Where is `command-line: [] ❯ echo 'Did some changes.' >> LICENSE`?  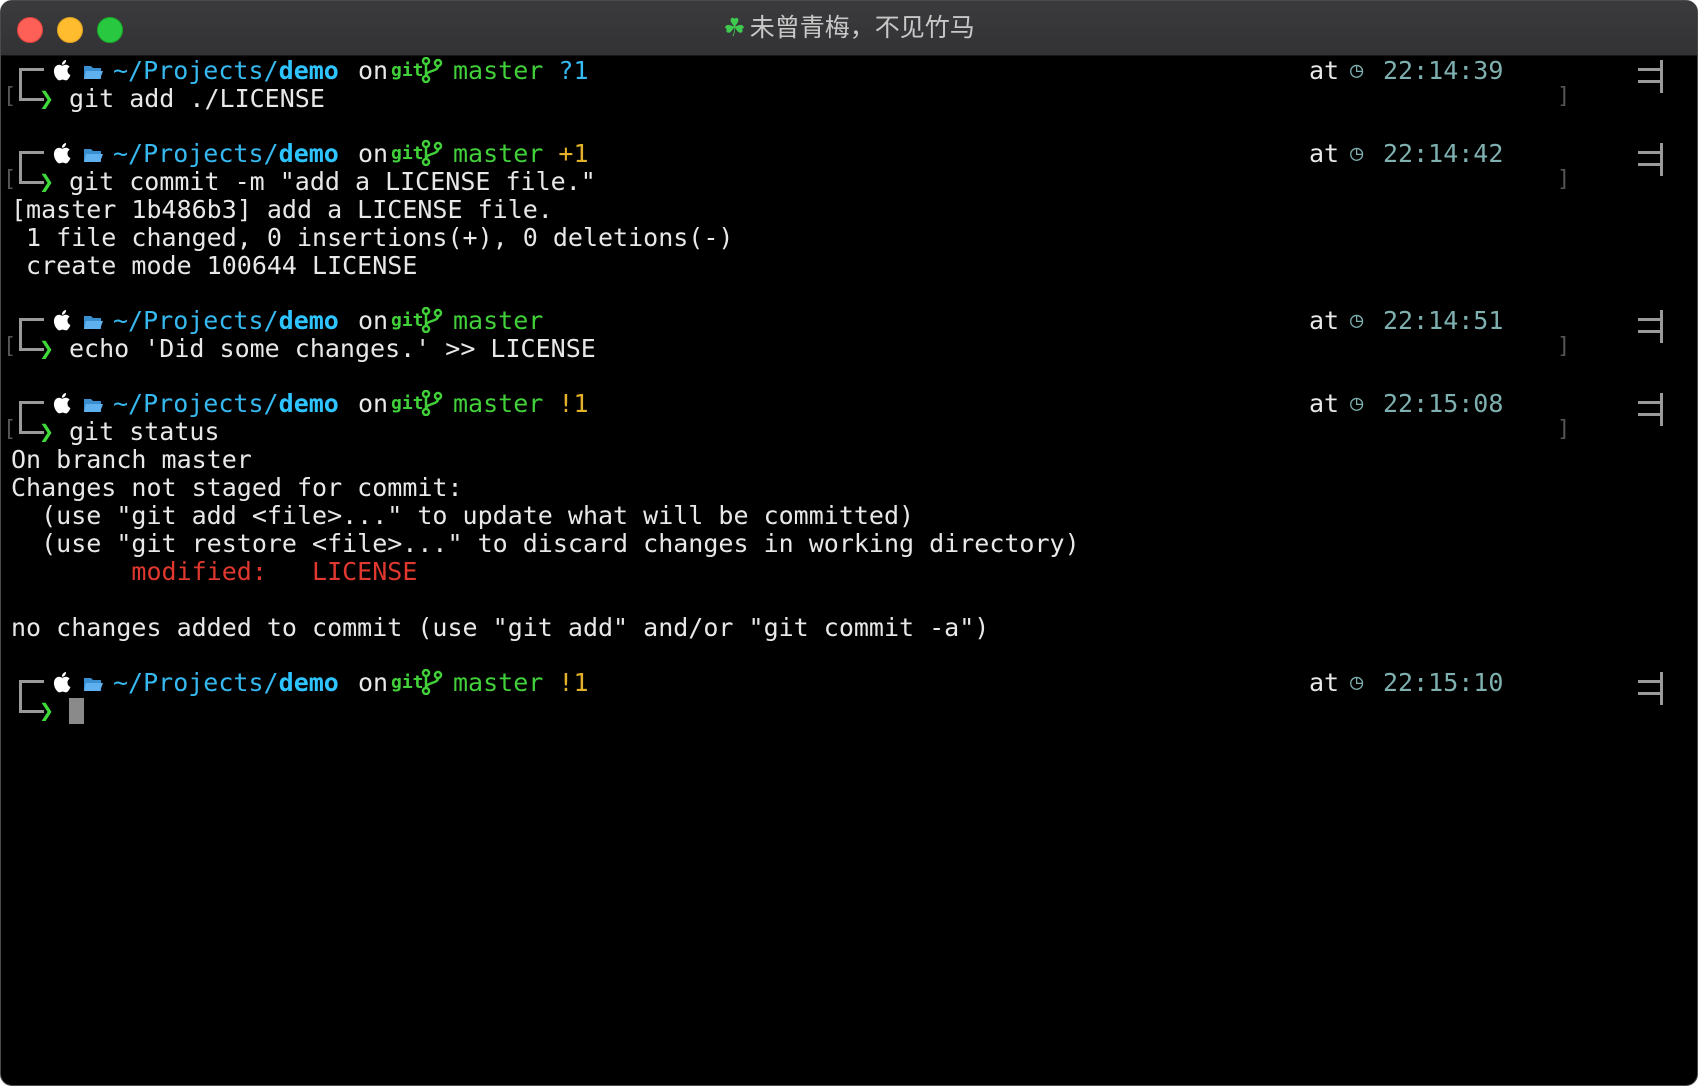 command-line: [] ❯ echo 'Did some changes.' >> LICENSE is located at coordinates (849, 337).